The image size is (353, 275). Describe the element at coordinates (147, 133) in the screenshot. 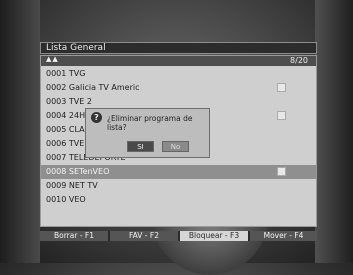

I see `delete-confirm-dialog: ? ¿Eliminar programa de lista? SI No` at that location.